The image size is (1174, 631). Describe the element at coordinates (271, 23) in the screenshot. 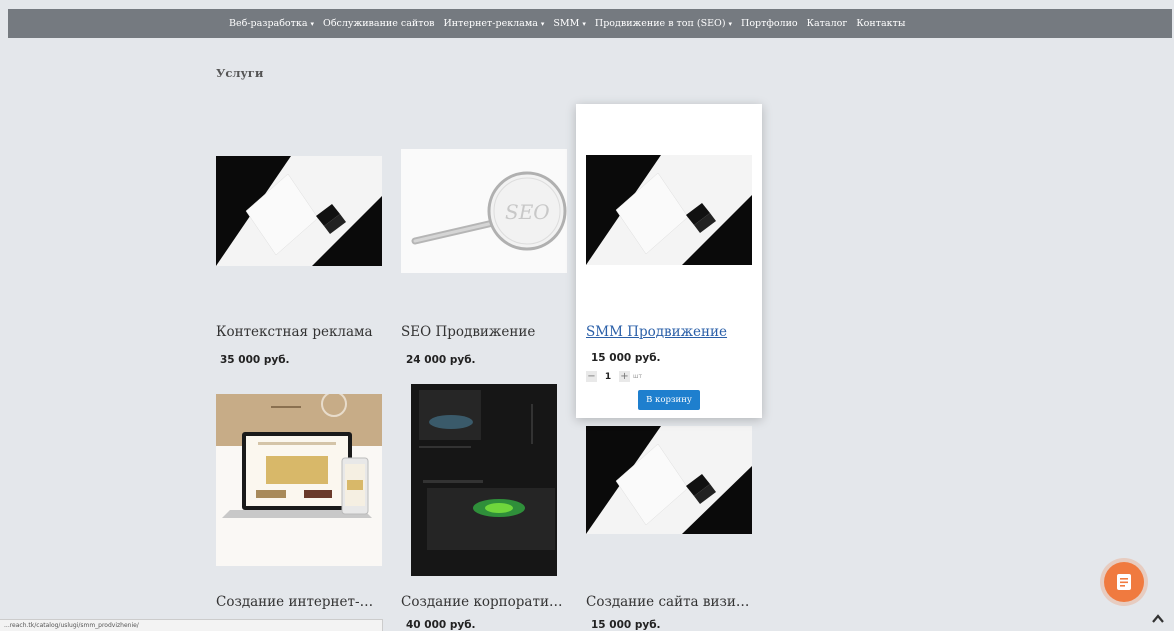

I see `nav-web-development: Веб-разработка ▾` at that location.